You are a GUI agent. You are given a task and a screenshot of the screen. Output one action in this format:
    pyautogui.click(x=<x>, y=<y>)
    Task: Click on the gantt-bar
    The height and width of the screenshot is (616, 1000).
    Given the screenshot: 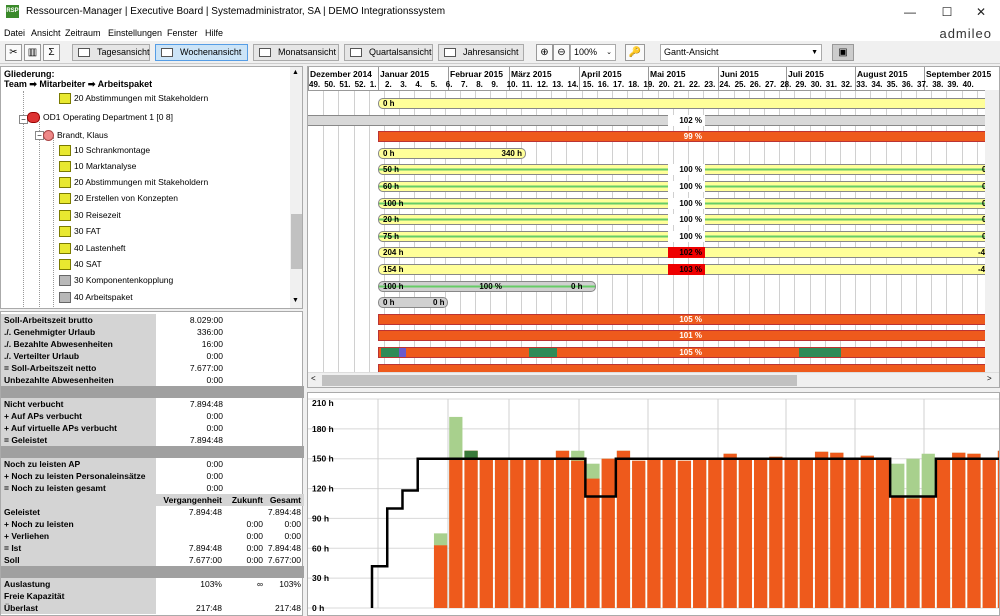 What is the action you would take?
    pyautogui.click(x=651, y=120)
    